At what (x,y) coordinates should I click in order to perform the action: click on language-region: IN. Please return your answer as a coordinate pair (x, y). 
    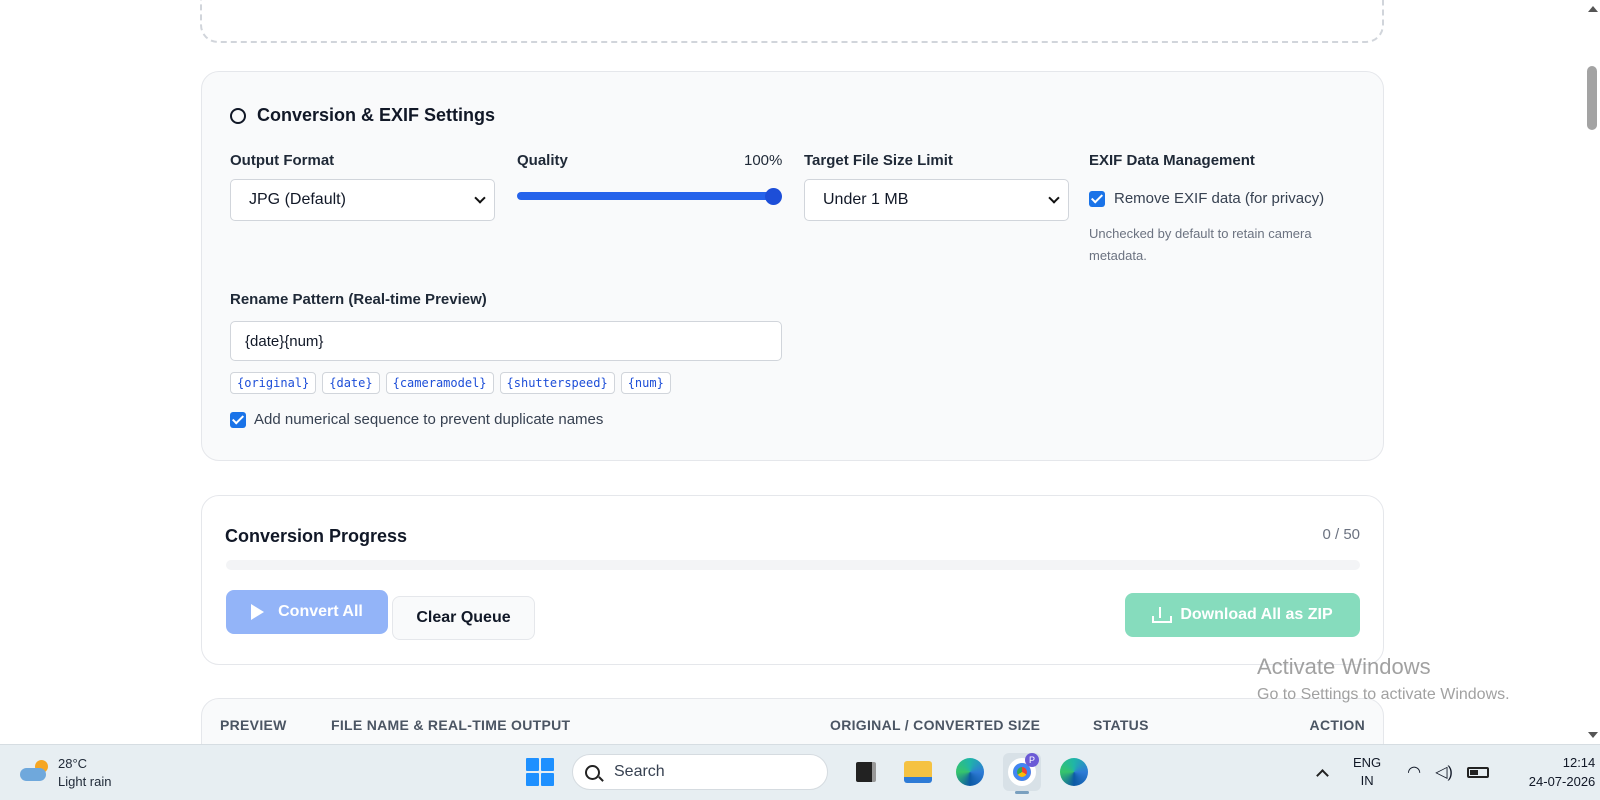
    Looking at the image, I should click on (1367, 780).